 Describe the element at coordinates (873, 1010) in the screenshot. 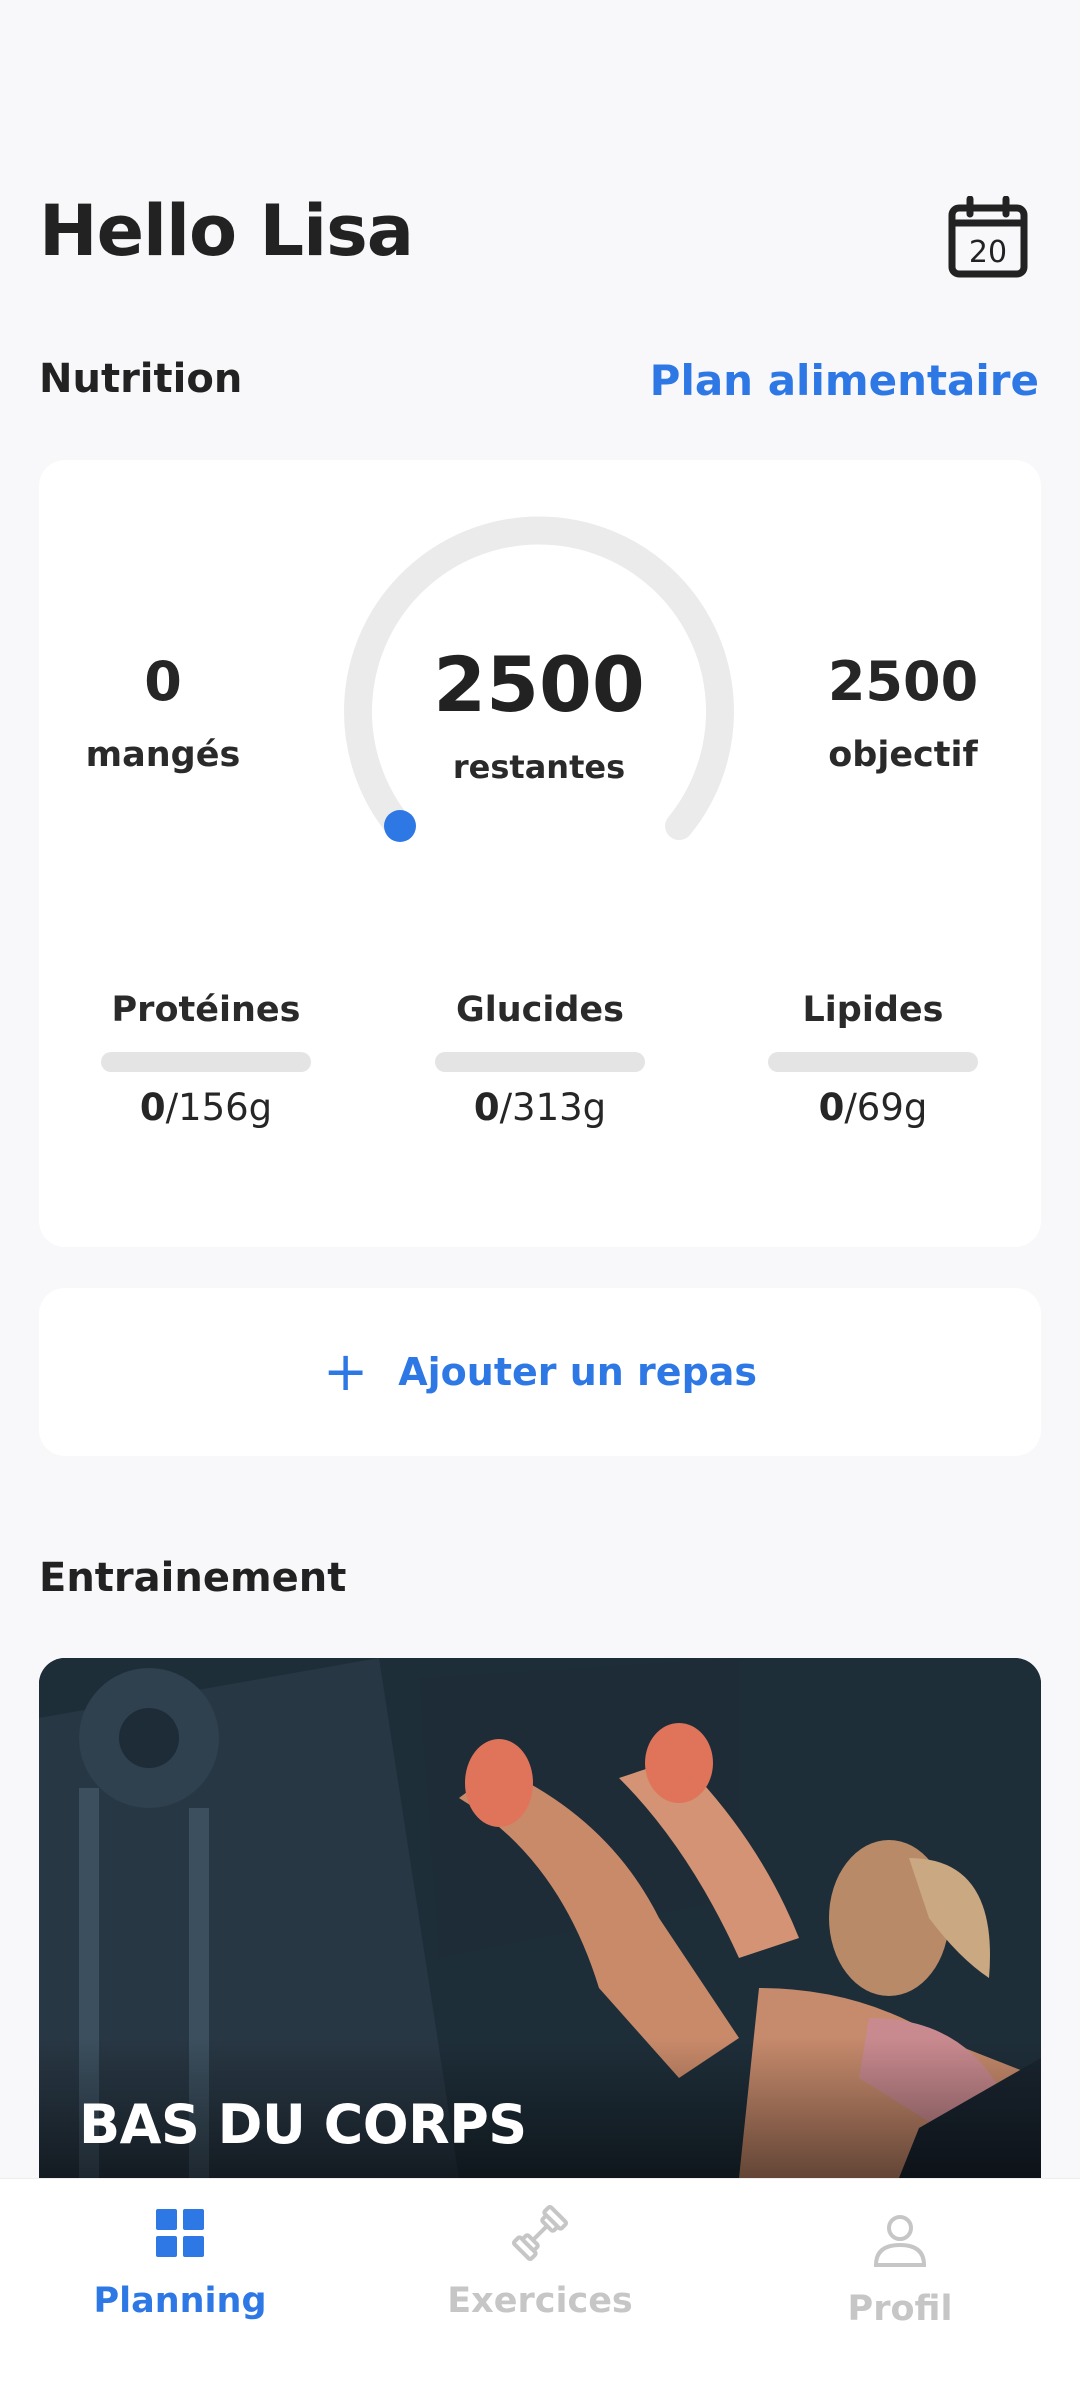

I see `macro-name: Lipides` at that location.